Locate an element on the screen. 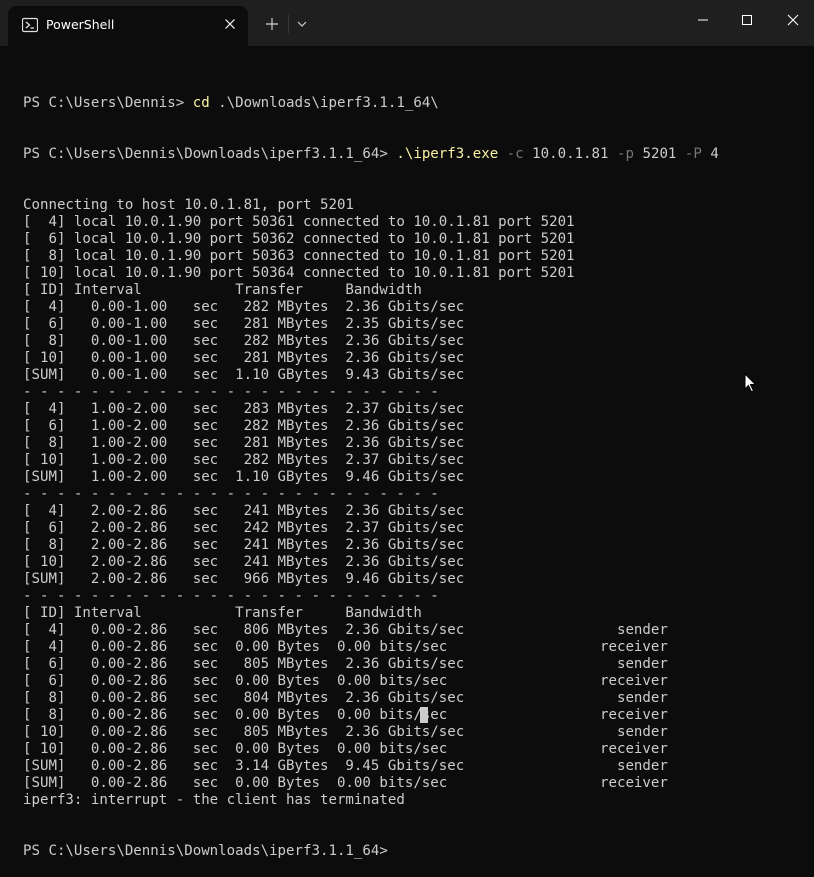 This screenshot has width=814, height=877. chevron-down-icon is located at coordinates (302, 24).